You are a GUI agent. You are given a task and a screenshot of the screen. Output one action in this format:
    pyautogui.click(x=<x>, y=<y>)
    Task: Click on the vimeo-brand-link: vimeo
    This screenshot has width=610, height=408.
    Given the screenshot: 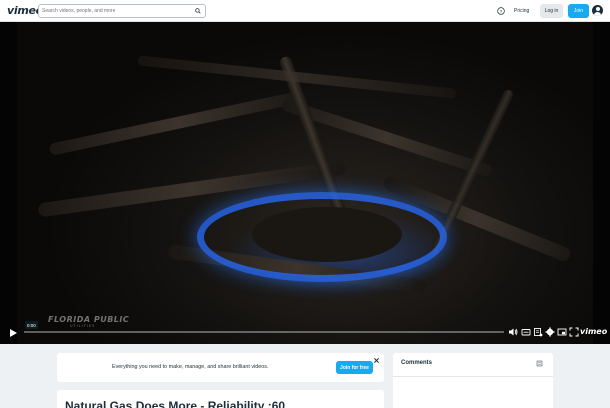 What is the action you would take?
    pyautogui.click(x=593, y=331)
    